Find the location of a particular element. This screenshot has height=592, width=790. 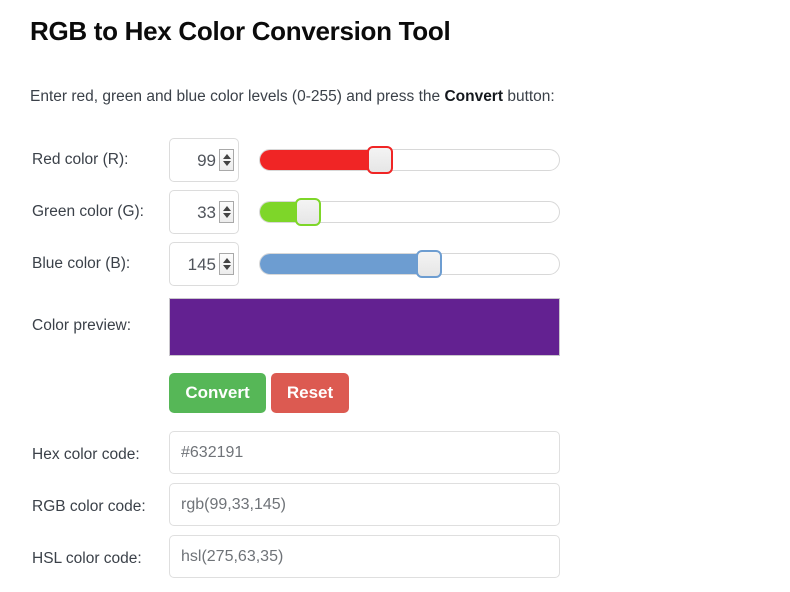

red-slider-fill is located at coordinates (320, 160).